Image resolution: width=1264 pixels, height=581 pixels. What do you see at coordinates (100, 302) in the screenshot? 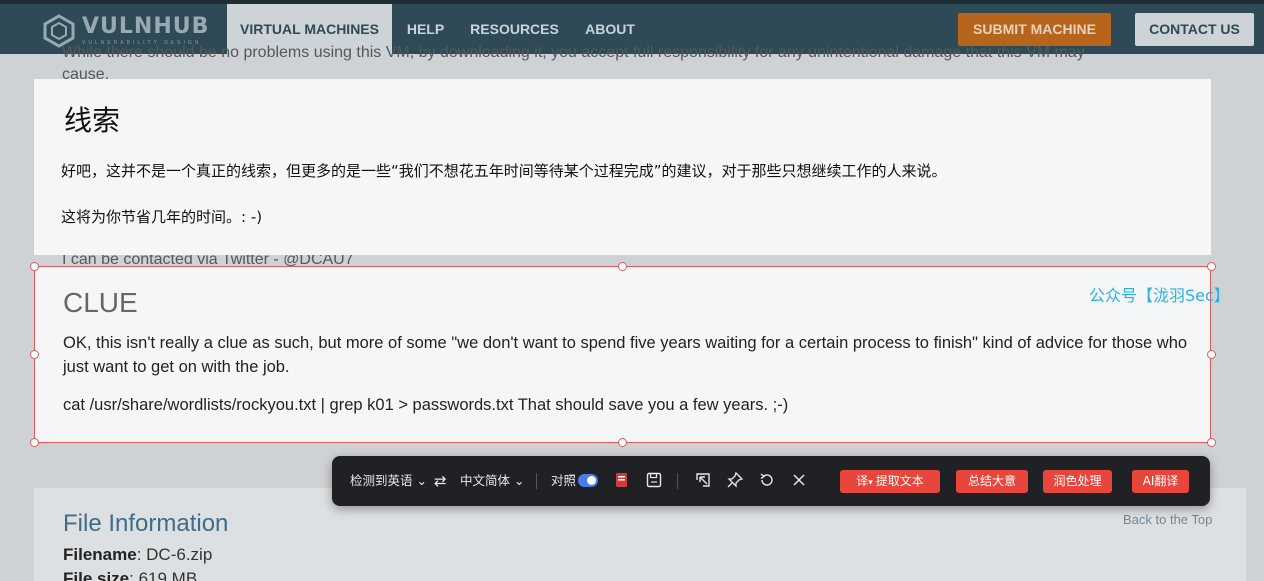
I see `clue-heading: CLUE` at bounding box center [100, 302].